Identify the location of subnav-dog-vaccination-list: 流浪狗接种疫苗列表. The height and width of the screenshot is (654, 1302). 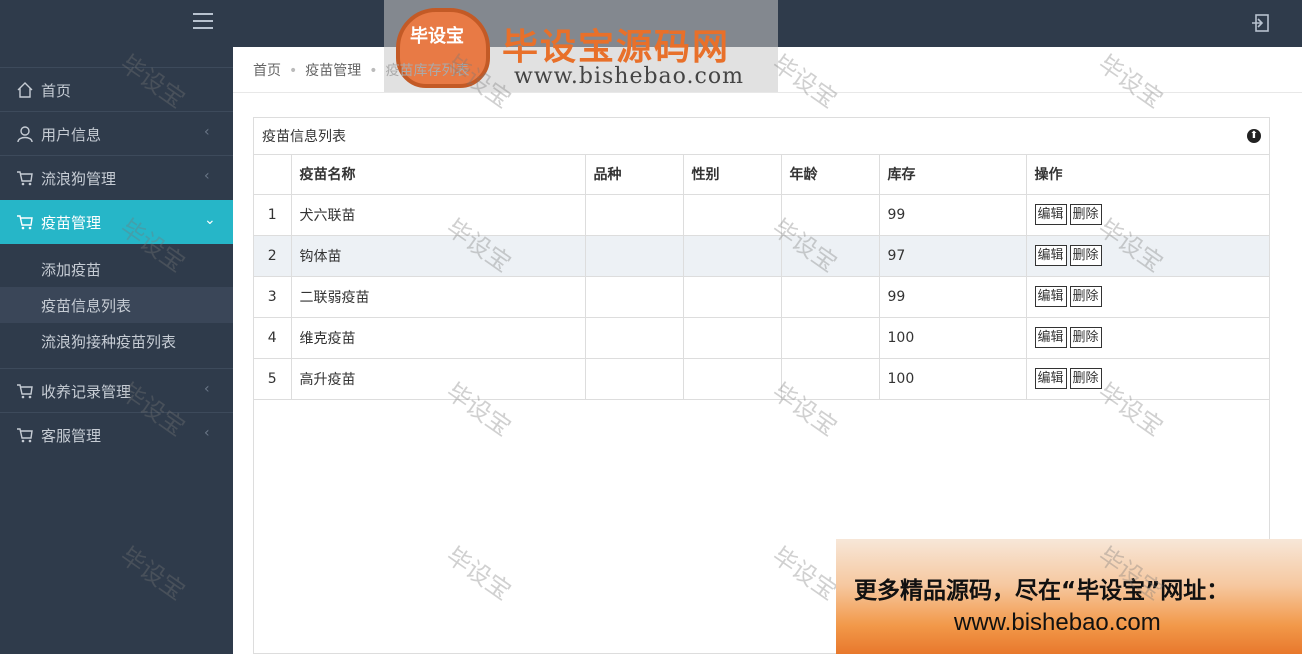
(116, 341).